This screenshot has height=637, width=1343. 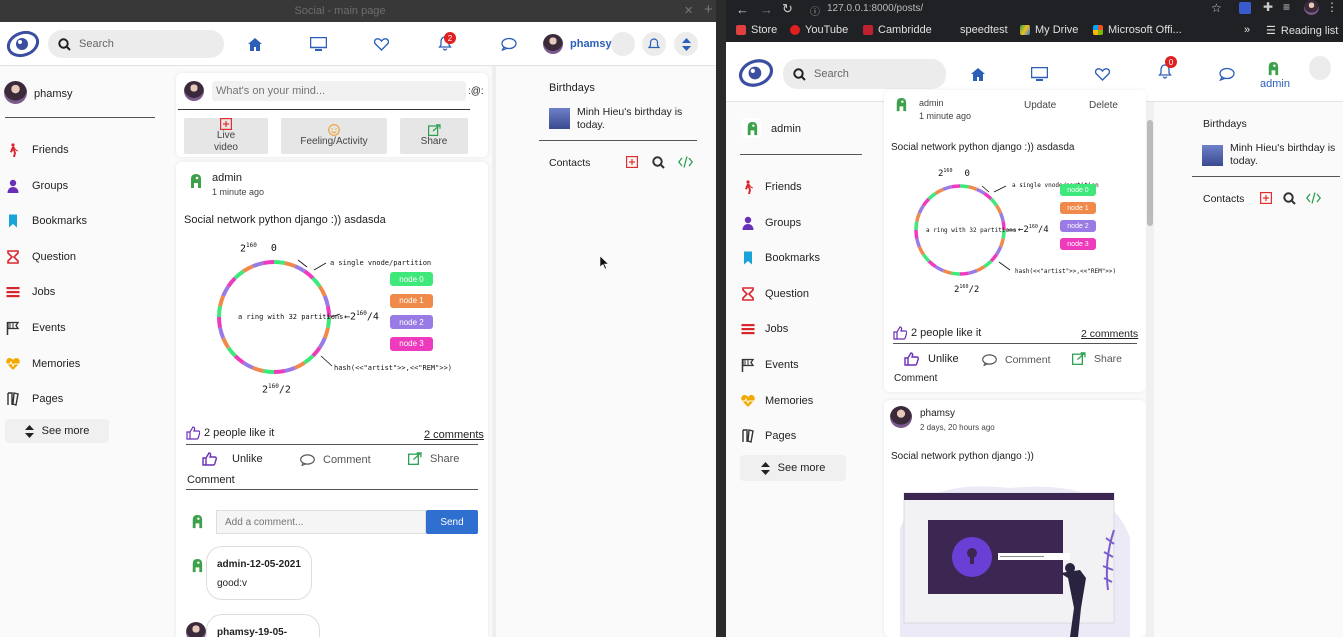 What do you see at coordinates (1275, 84) in the screenshot?
I see `nav-username: admin` at bounding box center [1275, 84].